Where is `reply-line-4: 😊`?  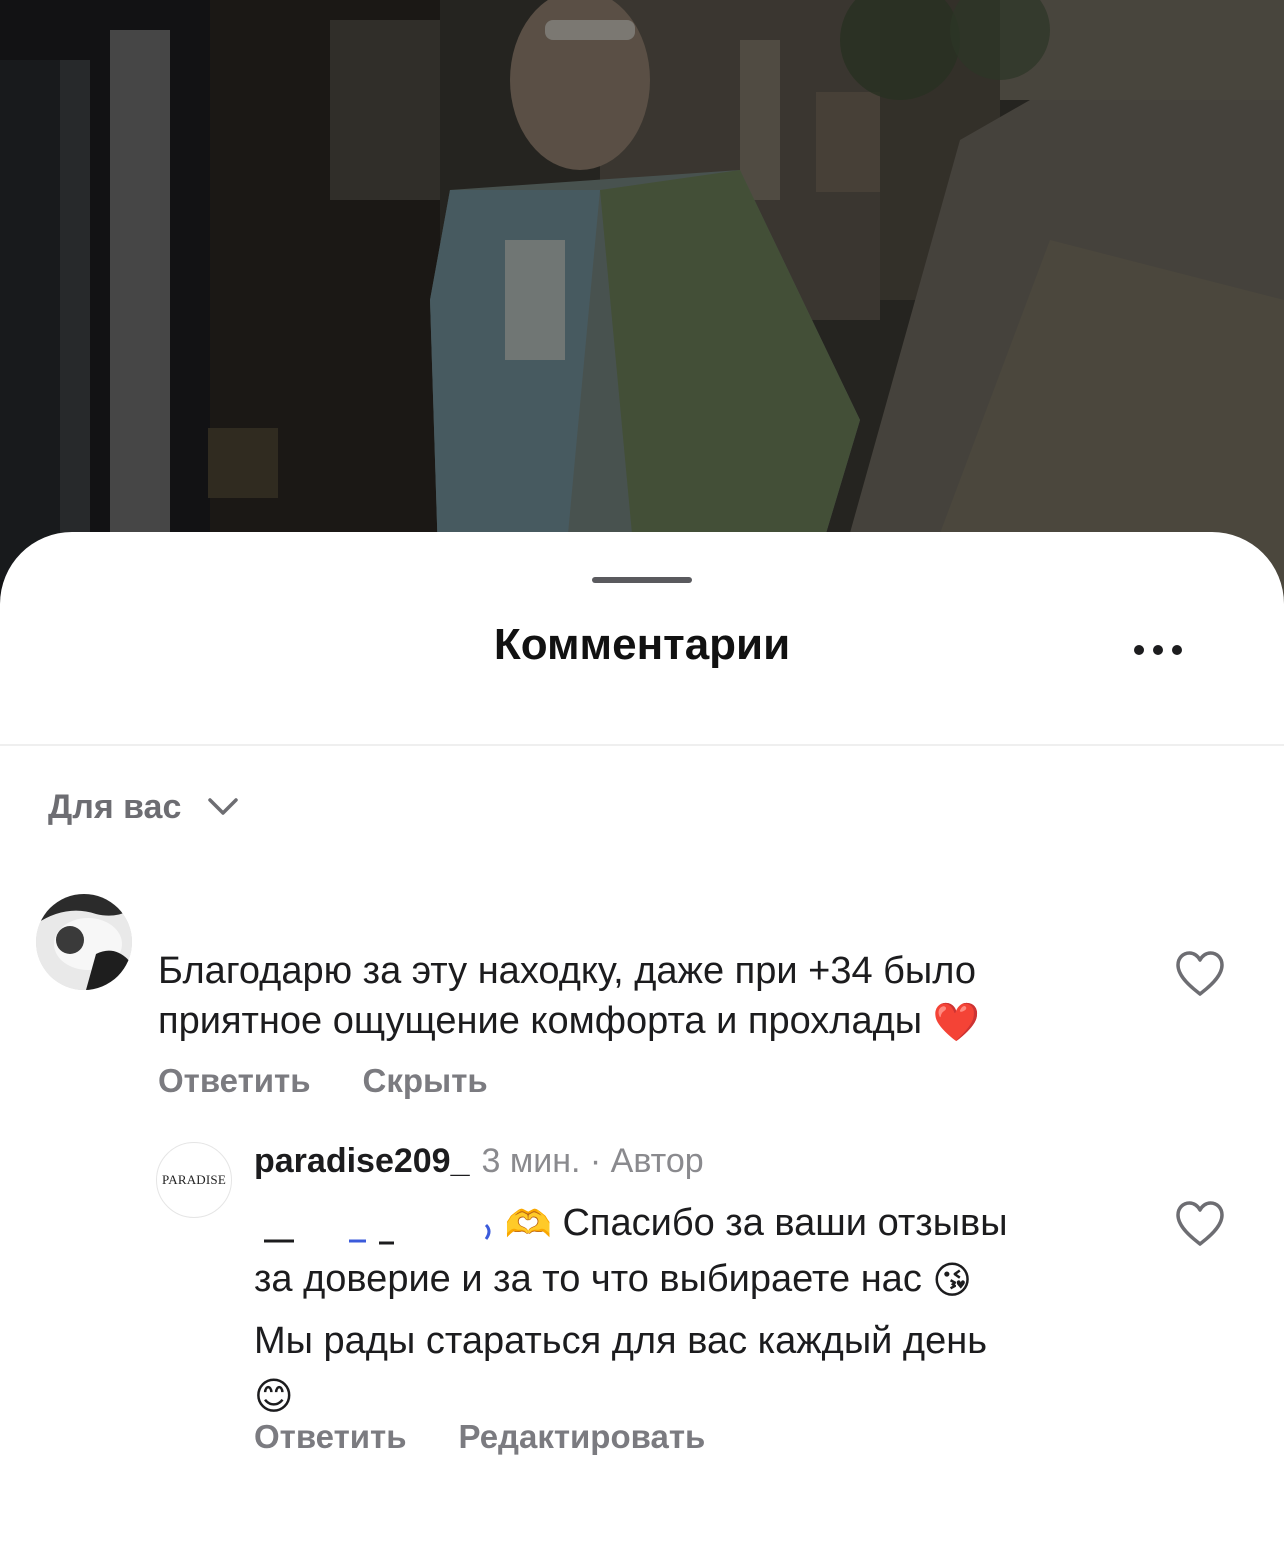
reply-line-4: 😊 is located at coordinates (694, 1396).